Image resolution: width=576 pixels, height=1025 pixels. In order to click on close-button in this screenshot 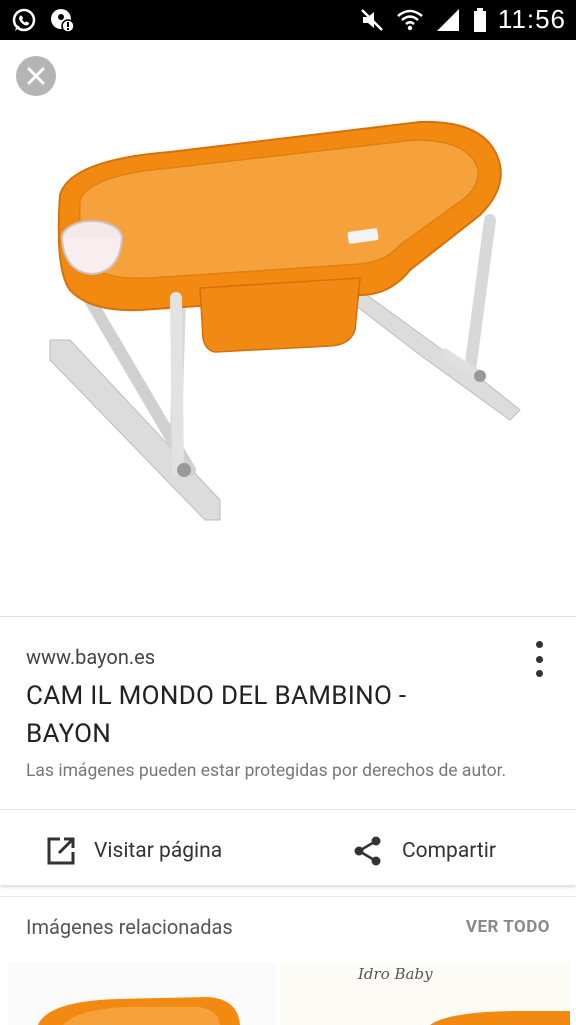, I will do `click(36, 76)`.